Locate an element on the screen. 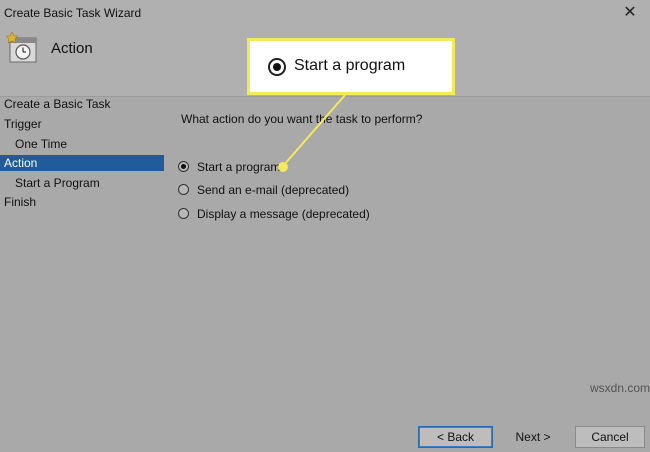 This screenshot has height=452, width=650. window-title: Create Basic Task Wizard is located at coordinates (73, 13).